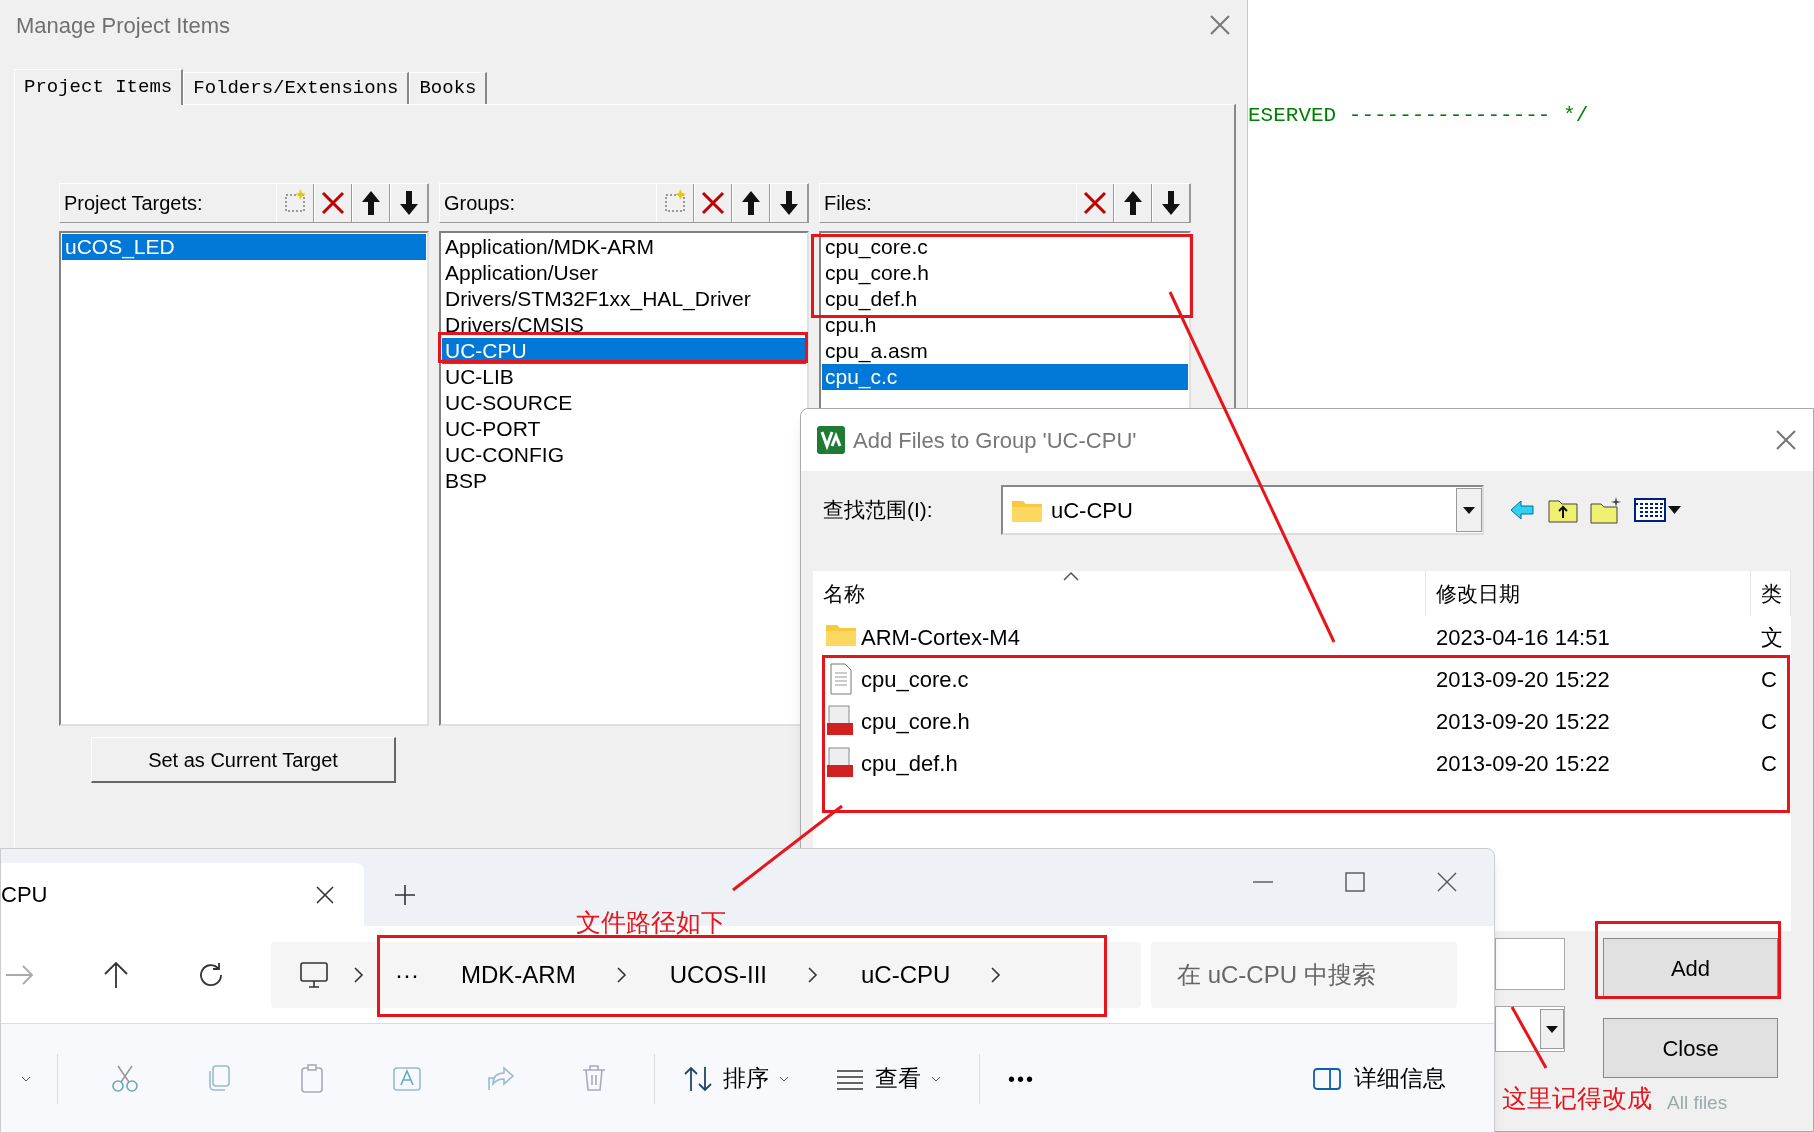 This screenshot has width=1814, height=1132. Describe the element at coordinates (448, 88) in the screenshot. I see `tab: Books` at that location.